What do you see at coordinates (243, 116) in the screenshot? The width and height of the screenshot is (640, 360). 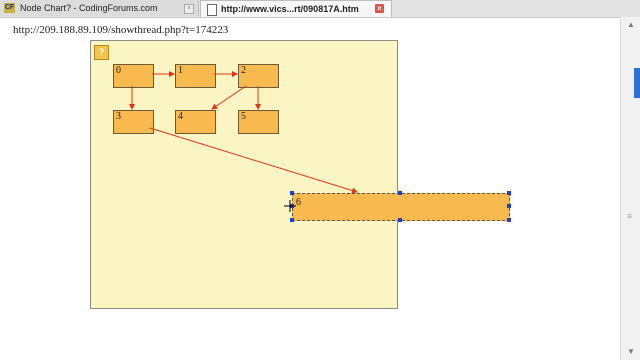 I see `node-label: 5` at bounding box center [243, 116].